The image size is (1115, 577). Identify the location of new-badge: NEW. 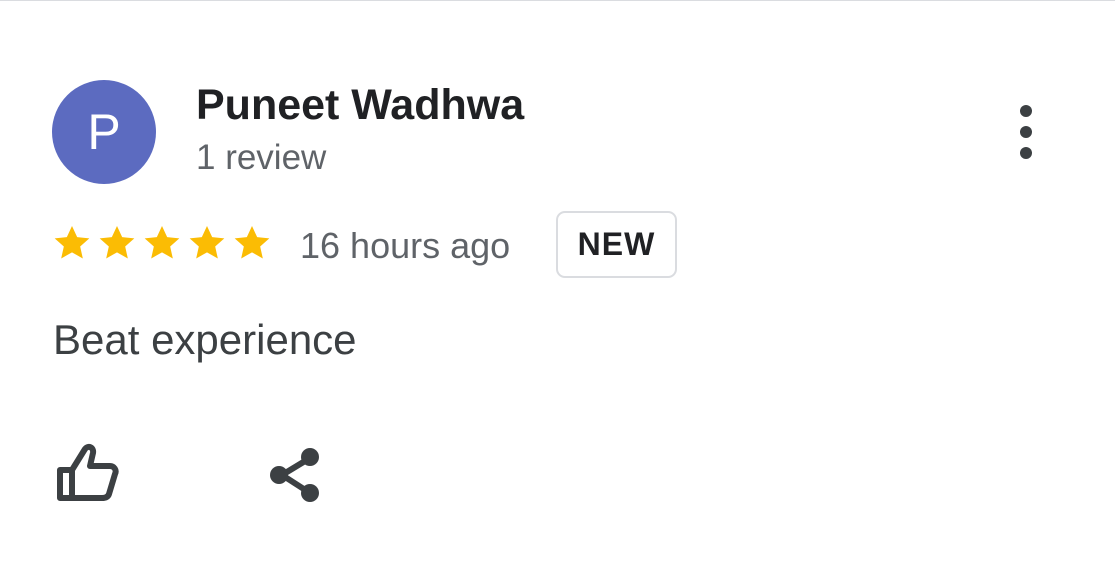
(616, 244).